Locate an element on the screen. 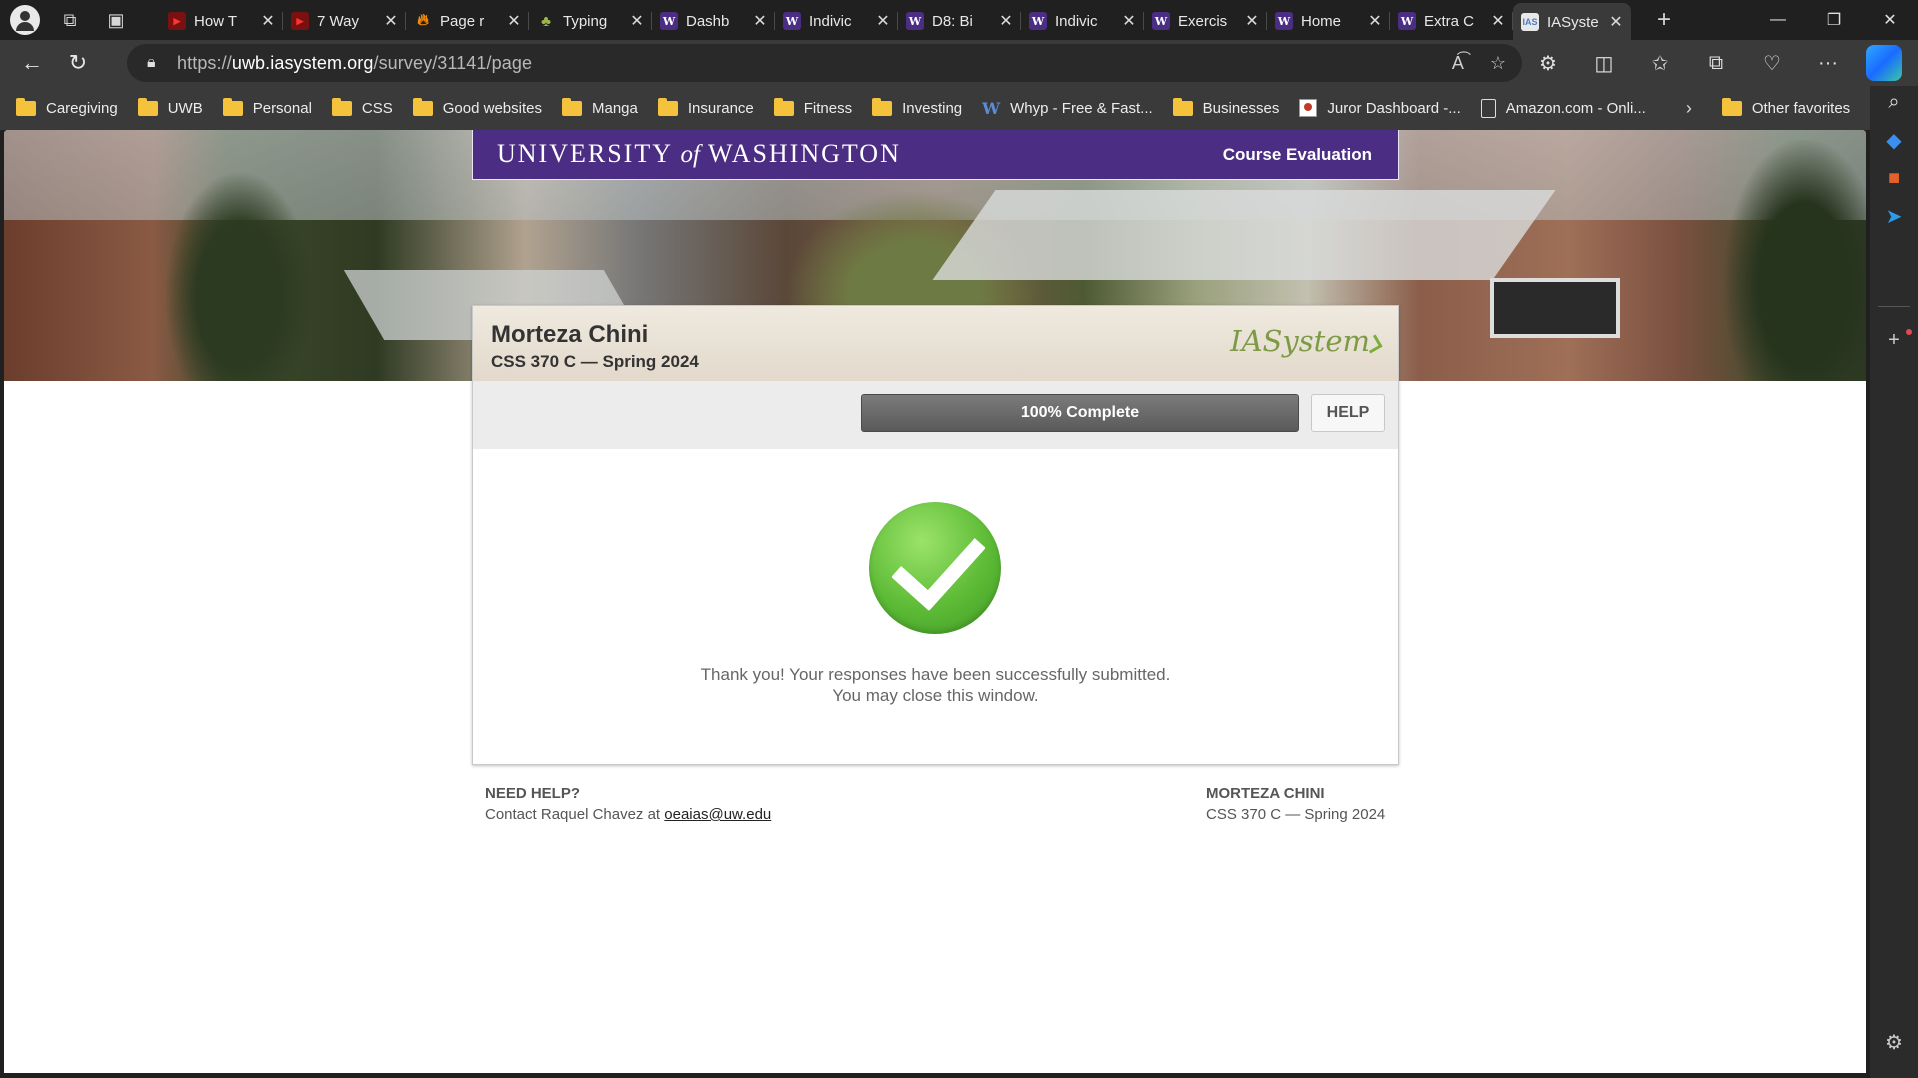 The width and height of the screenshot is (1918, 1078). close-window-line: You may close this window. is located at coordinates (935, 695).